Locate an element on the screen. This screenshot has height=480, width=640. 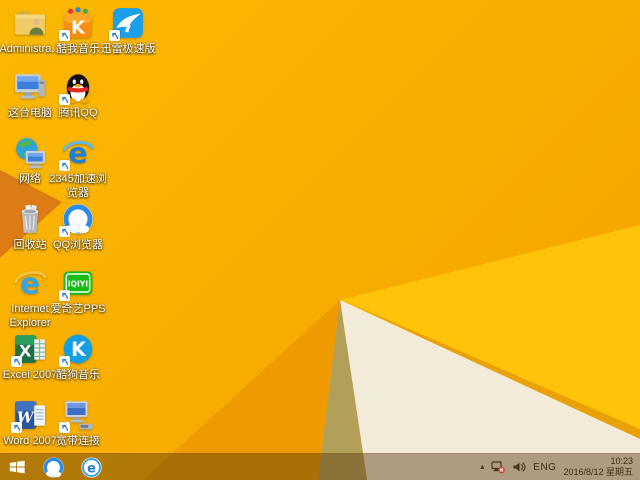
desktop-icon-label: 爱奇艺PPS is located at coordinates (78, 309).